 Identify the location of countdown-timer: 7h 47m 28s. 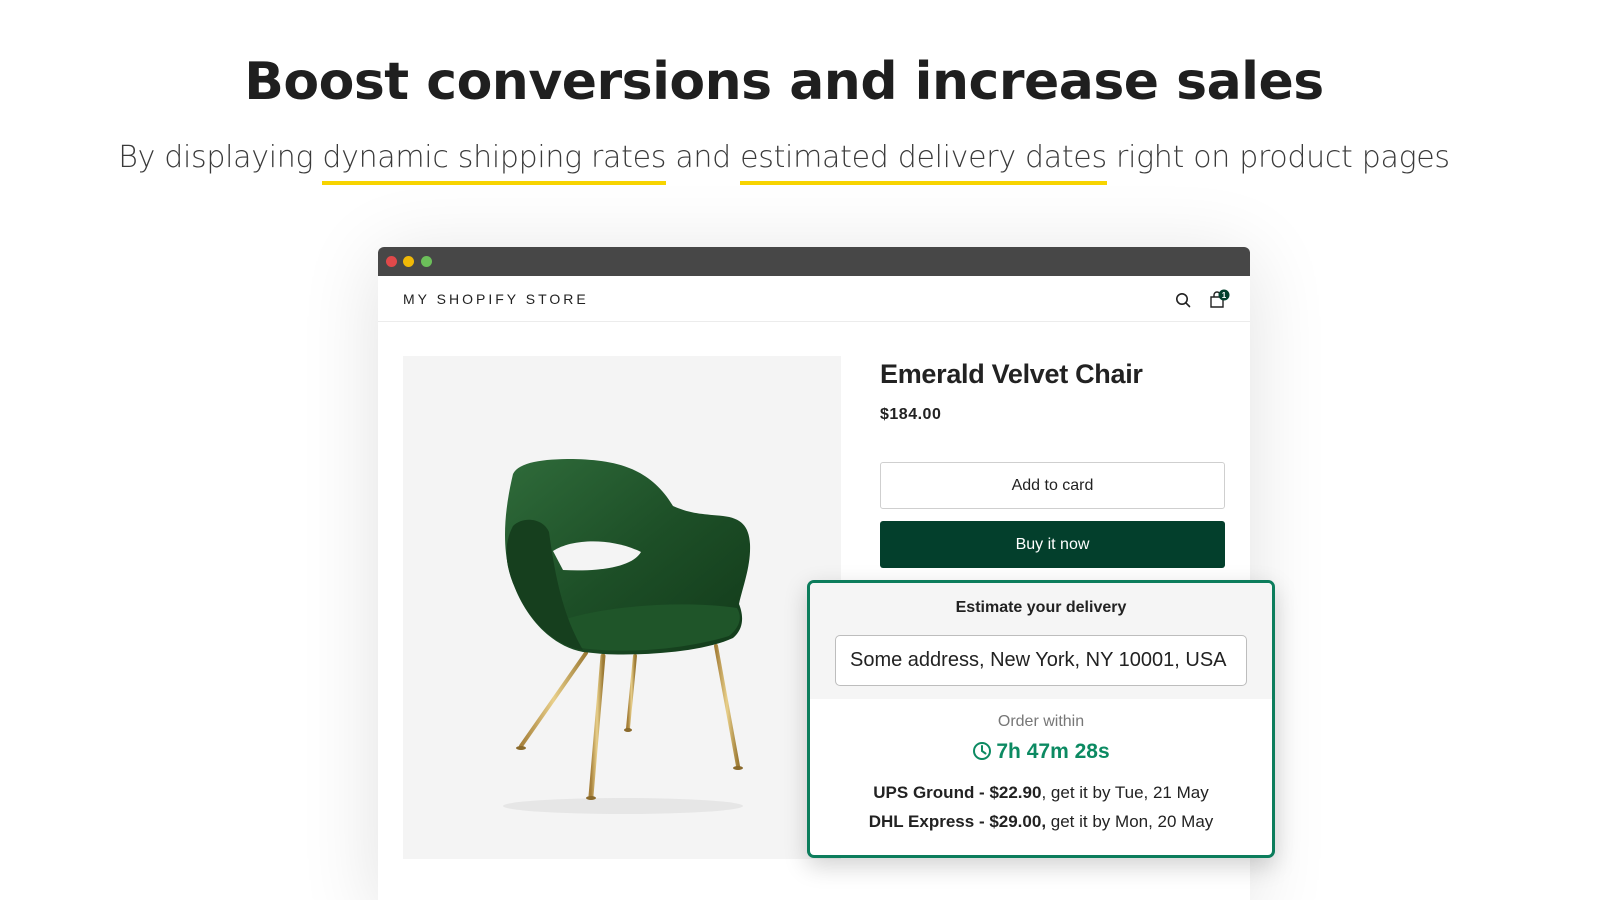
(1041, 752).